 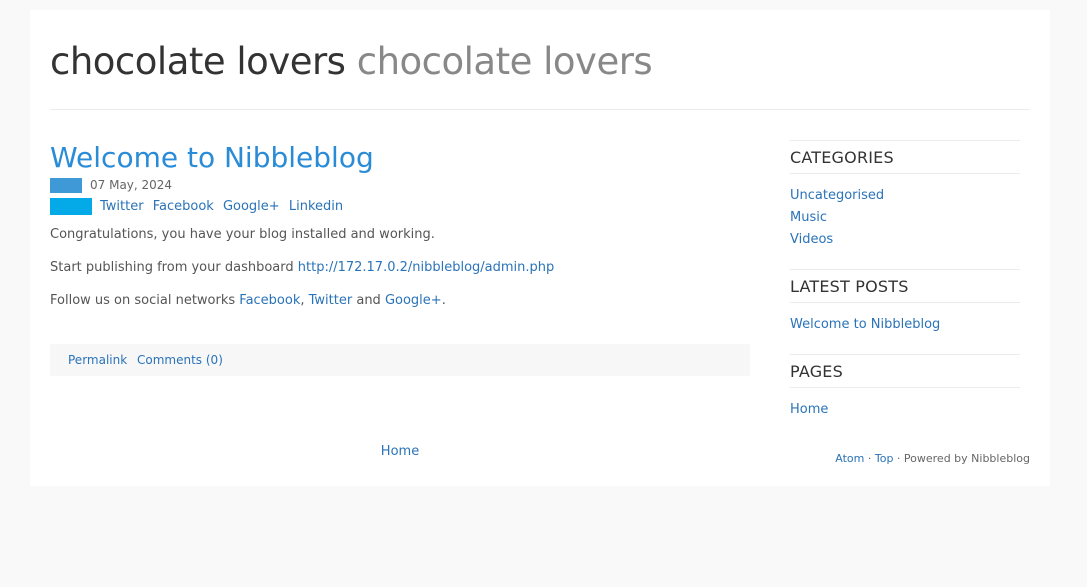 I want to click on site-footer: Atom · Top · Powered by Nibbleblog, so click(x=932, y=458).